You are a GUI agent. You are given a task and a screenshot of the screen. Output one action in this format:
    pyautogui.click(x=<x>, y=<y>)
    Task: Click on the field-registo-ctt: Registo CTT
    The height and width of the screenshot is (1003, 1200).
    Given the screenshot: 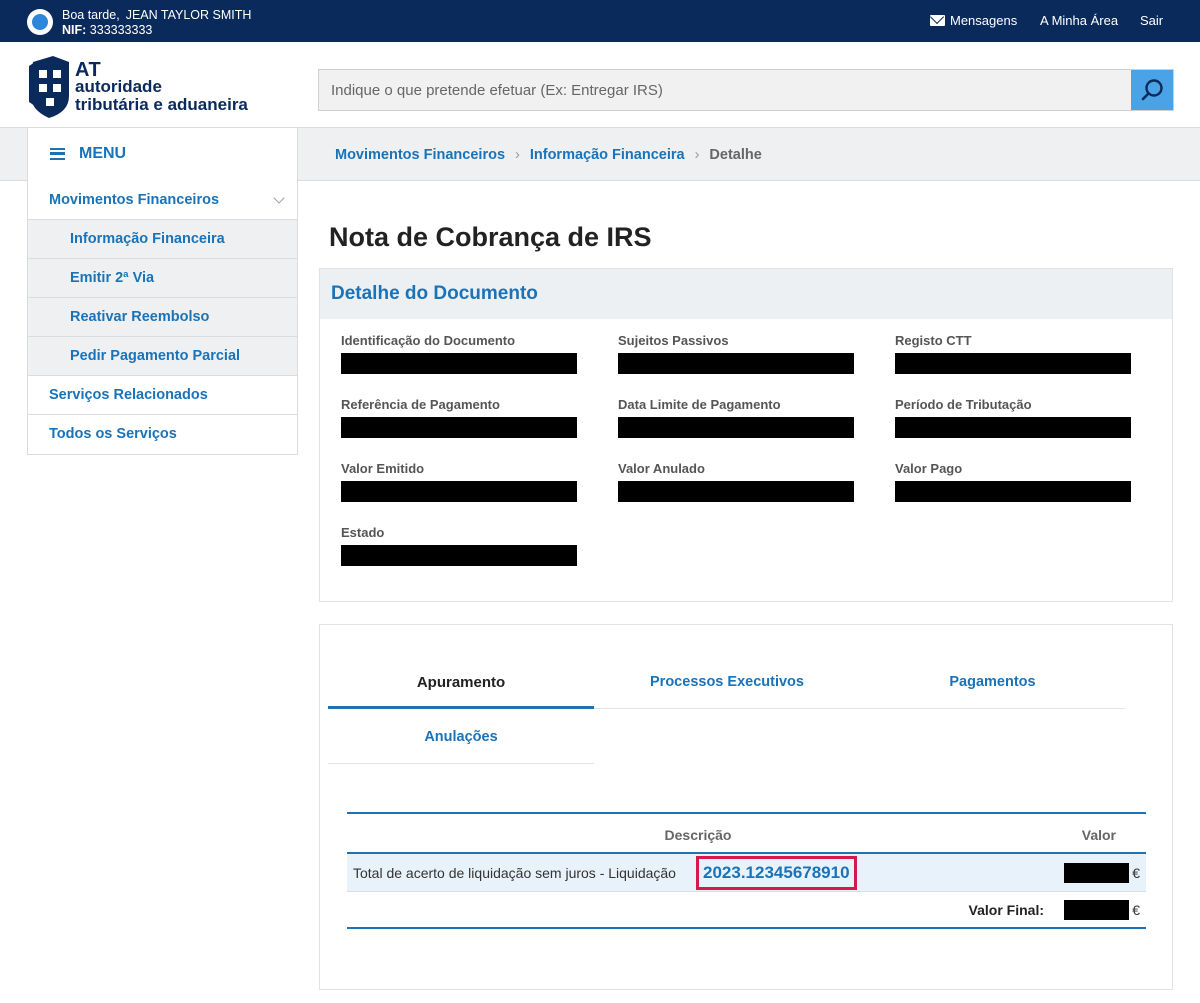 What is the action you would take?
    pyautogui.click(x=1013, y=353)
    